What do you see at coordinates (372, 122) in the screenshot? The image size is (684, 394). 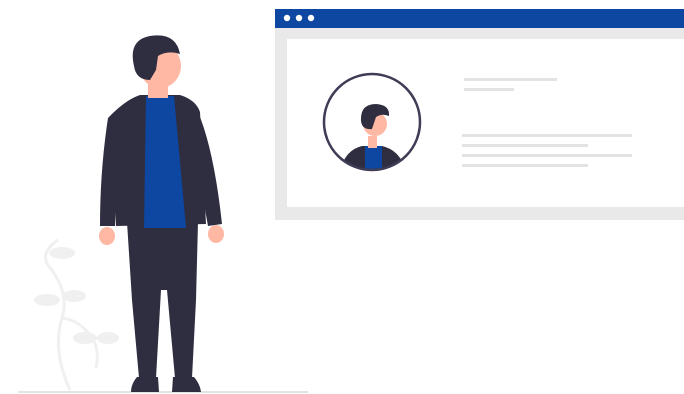 I see `profile-avatar` at bounding box center [372, 122].